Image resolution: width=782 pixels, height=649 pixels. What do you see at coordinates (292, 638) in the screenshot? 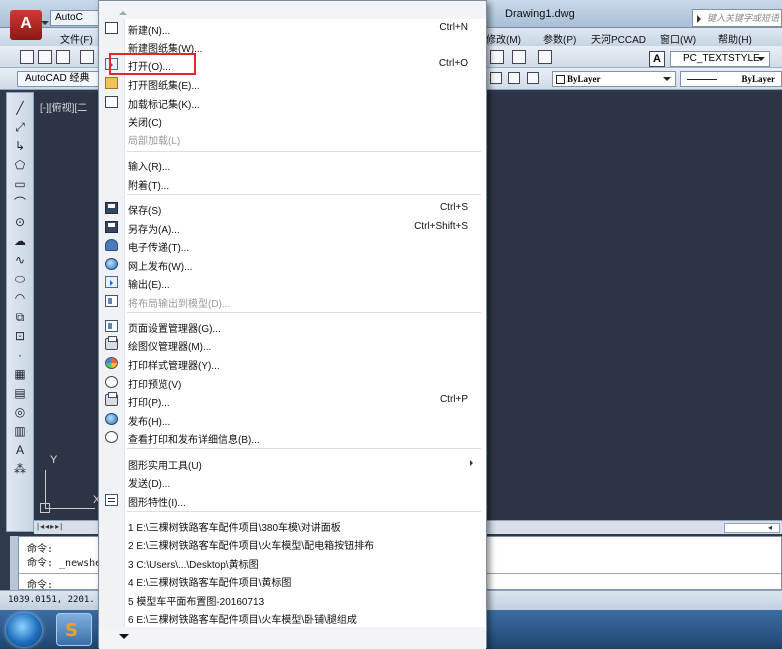
I see `menu-scroll-down-icon` at bounding box center [292, 638].